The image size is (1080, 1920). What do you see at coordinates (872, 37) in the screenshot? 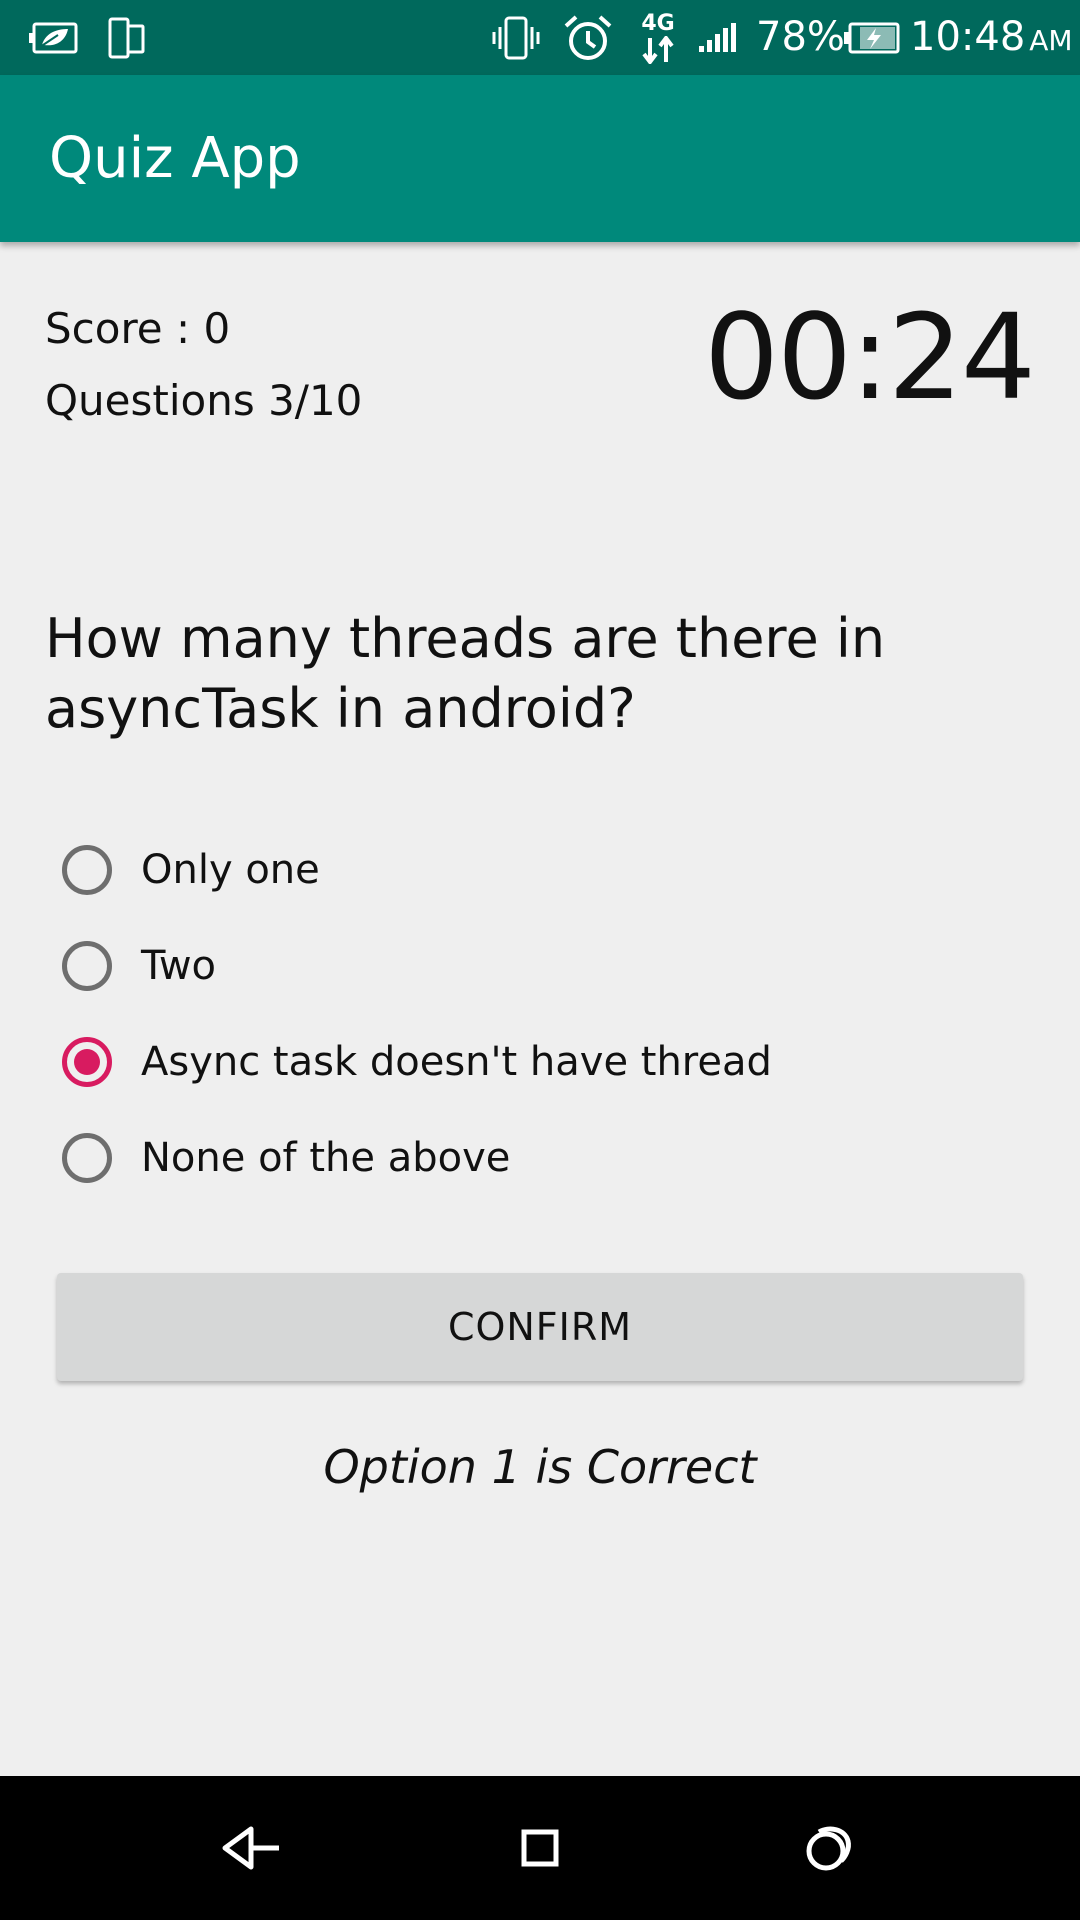
I see `battery-charging-icon` at bounding box center [872, 37].